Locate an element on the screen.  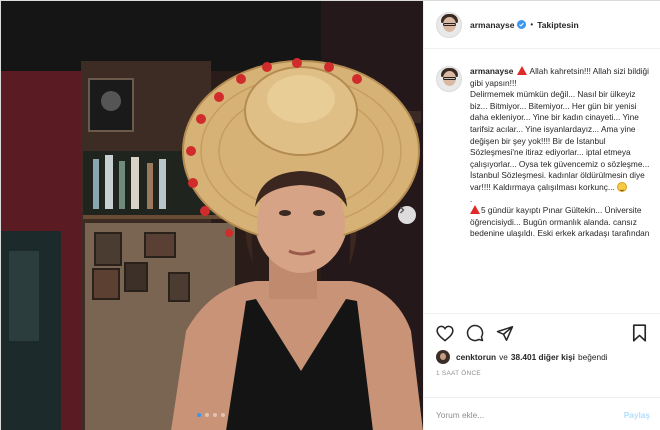
save-button is located at coordinates (639, 333).